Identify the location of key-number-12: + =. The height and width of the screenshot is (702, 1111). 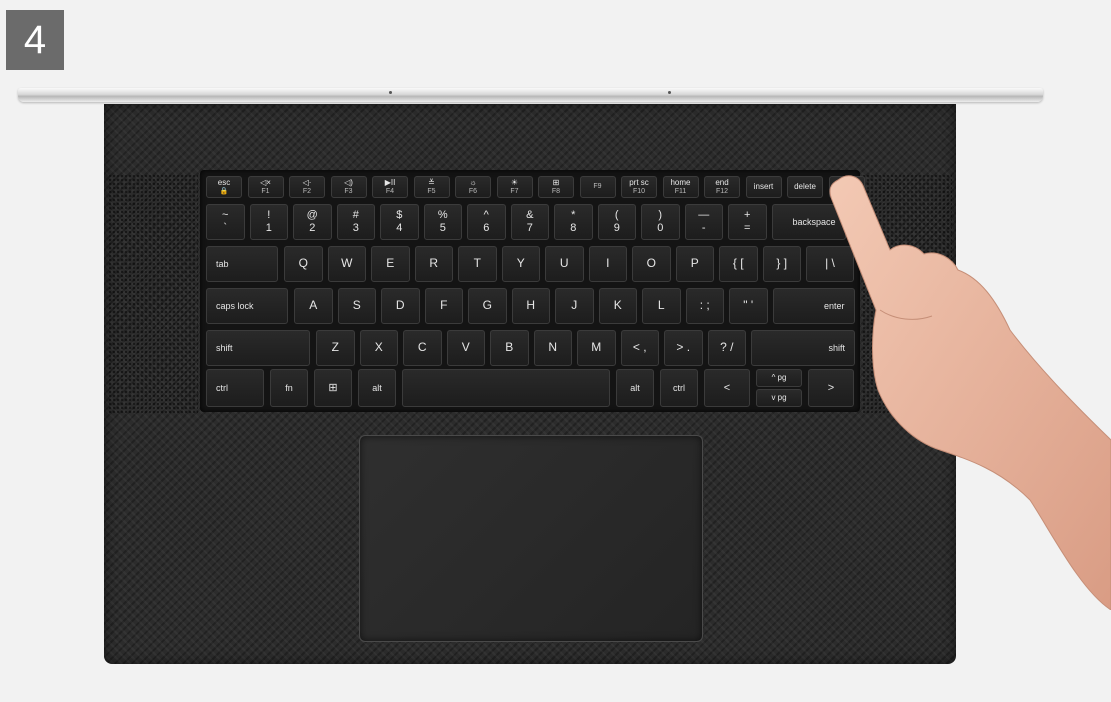
(747, 222).